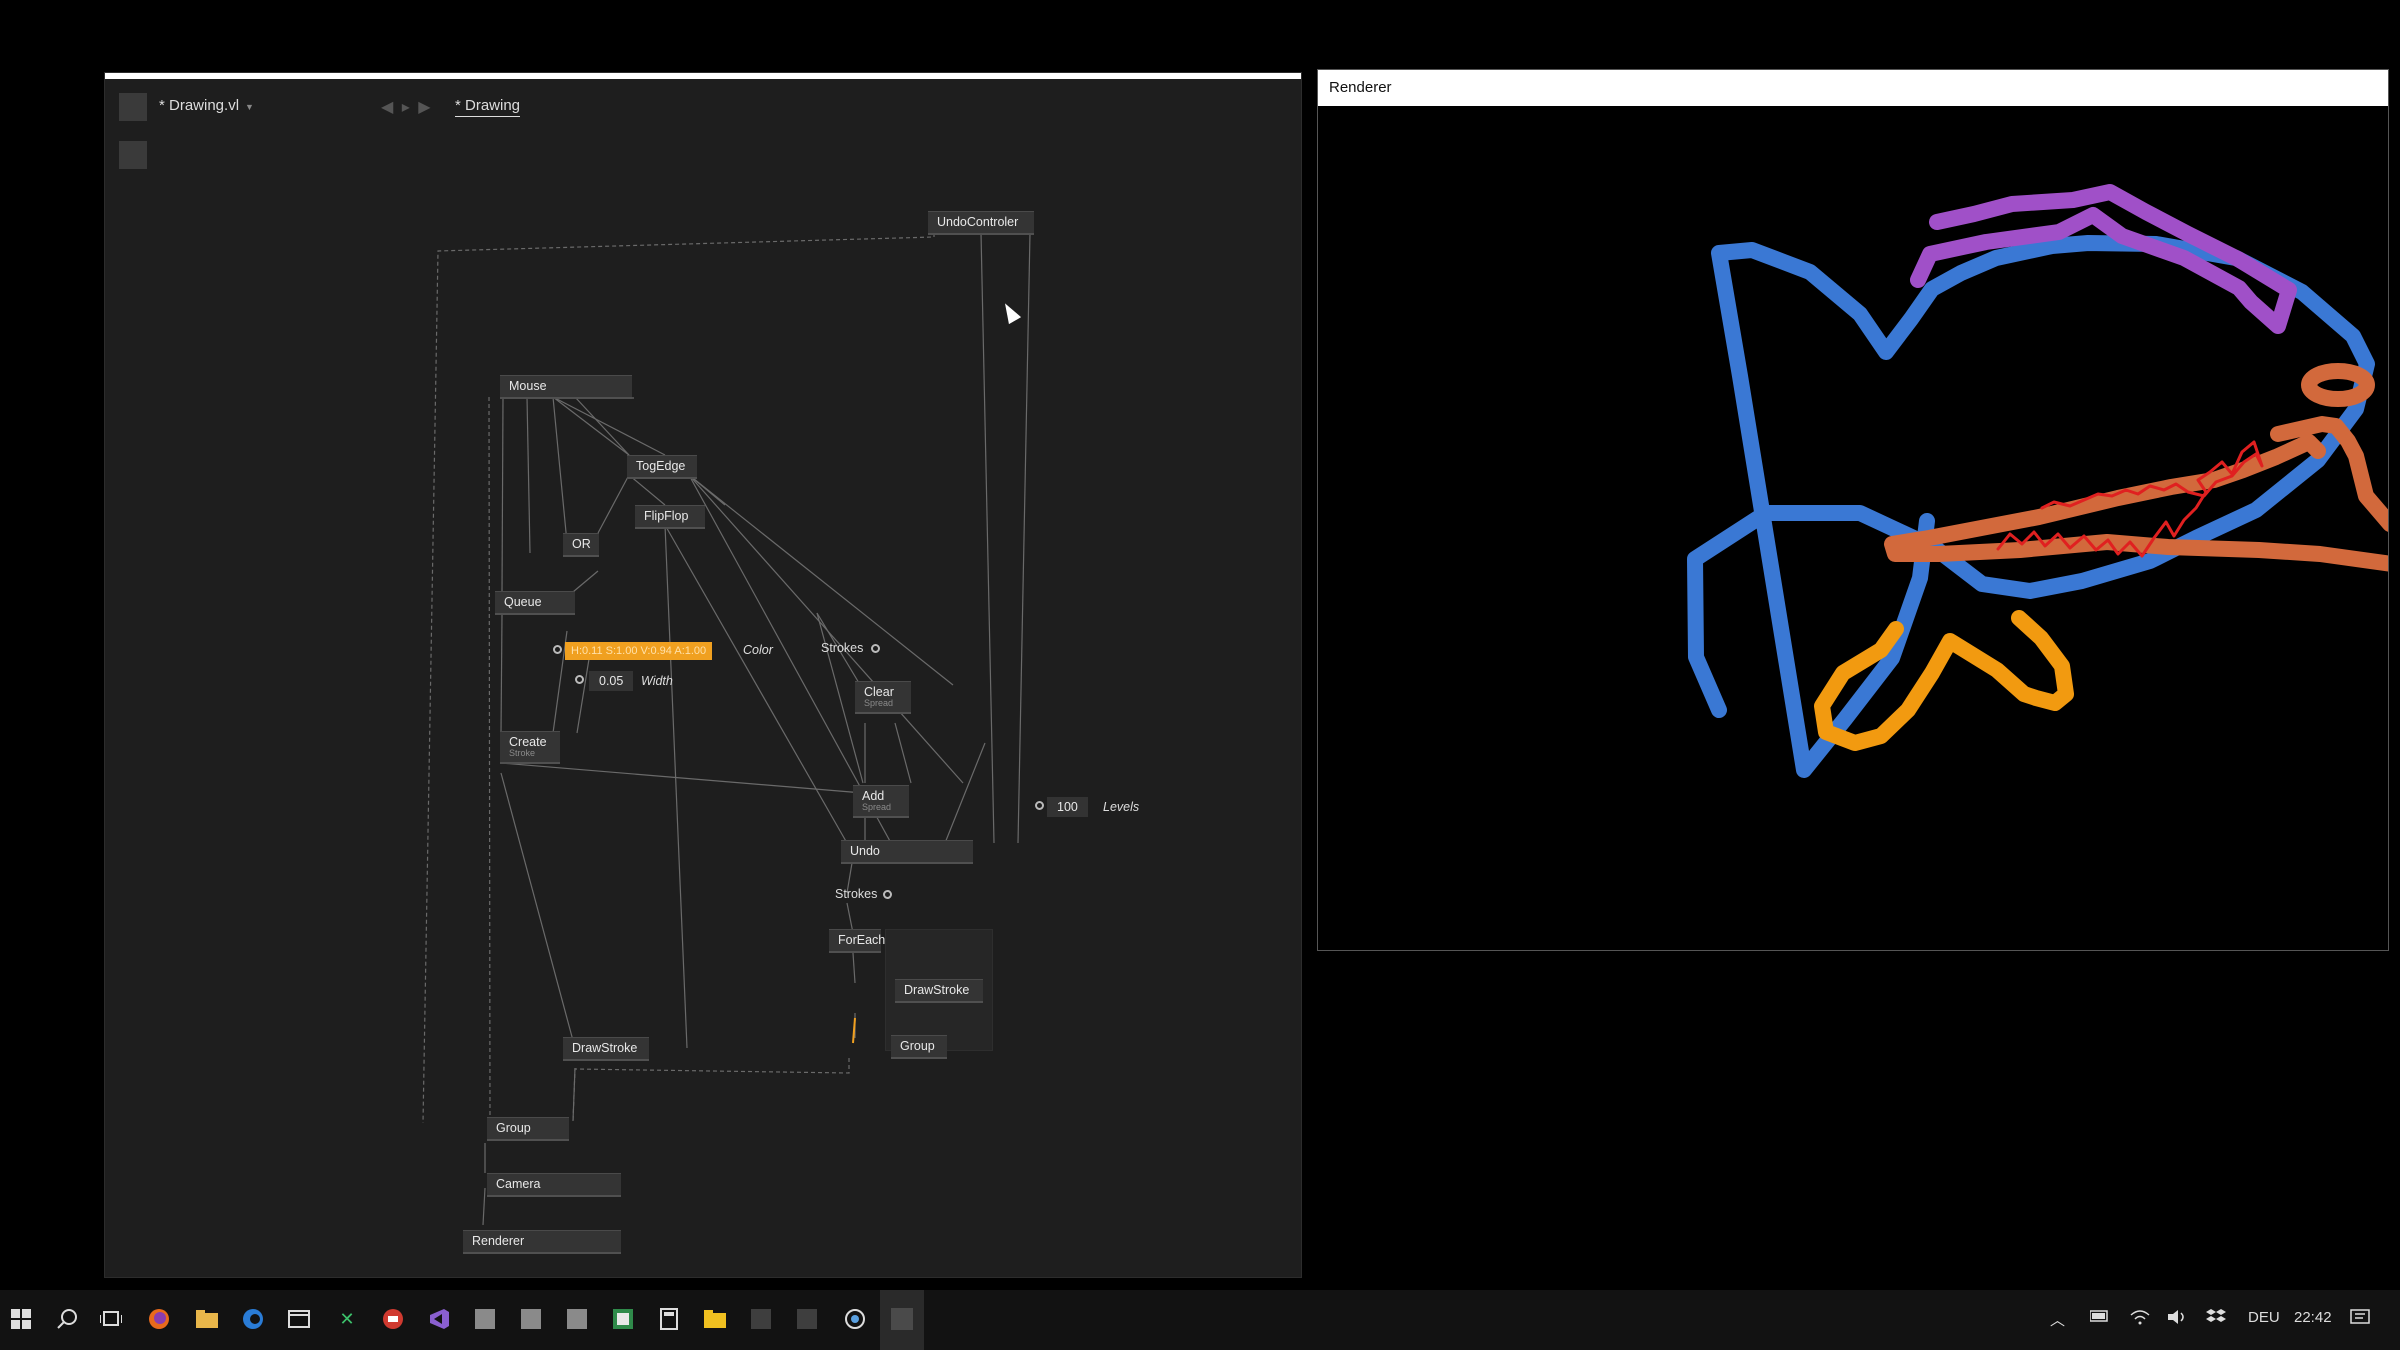  Describe the element at coordinates (347, 1319) in the screenshot. I see `xmind-icon: ✕` at that location.